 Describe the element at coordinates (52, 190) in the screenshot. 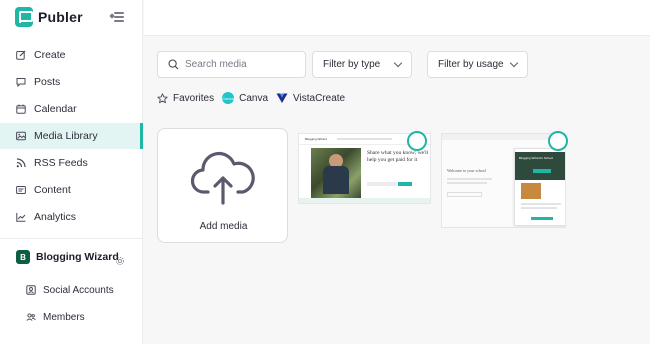

I see `sidebar-item-label: Content` at that location.